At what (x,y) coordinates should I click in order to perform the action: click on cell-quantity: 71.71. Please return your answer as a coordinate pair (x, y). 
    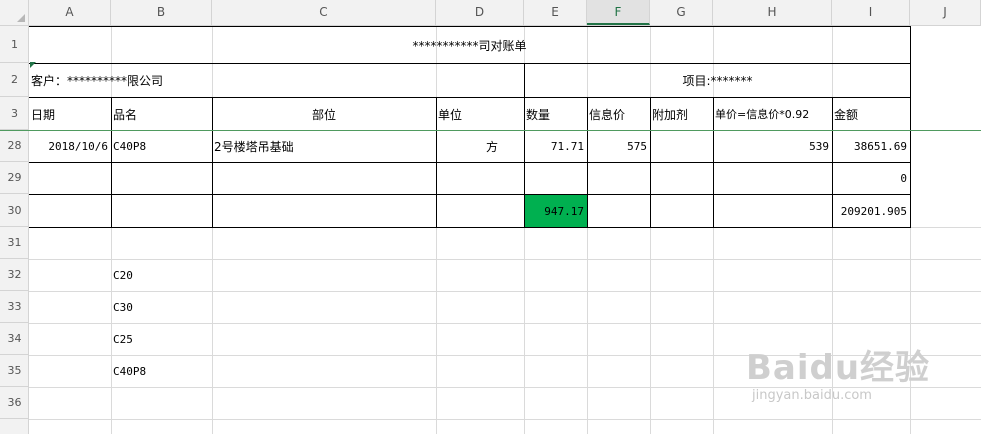
    Looking at the image, I should click on (555, 146).